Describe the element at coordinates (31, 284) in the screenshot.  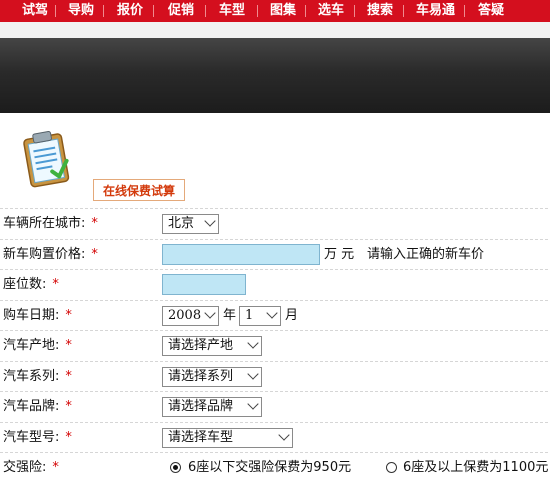
I see `seats-label: 座位数: *` at that location.